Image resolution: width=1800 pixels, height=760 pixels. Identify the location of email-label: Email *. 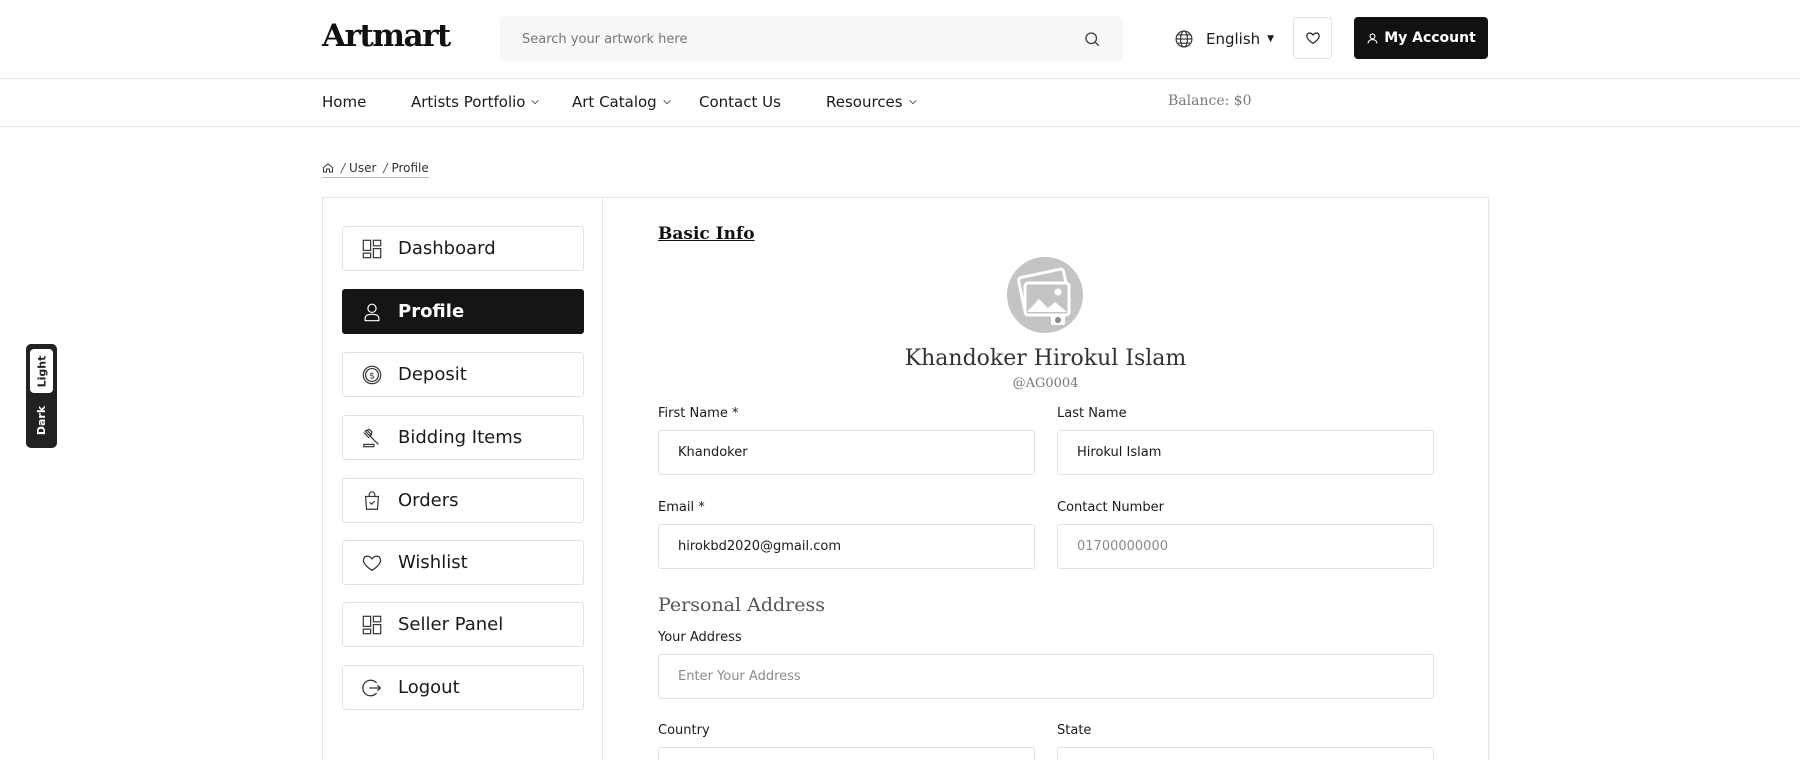
(681, 507).